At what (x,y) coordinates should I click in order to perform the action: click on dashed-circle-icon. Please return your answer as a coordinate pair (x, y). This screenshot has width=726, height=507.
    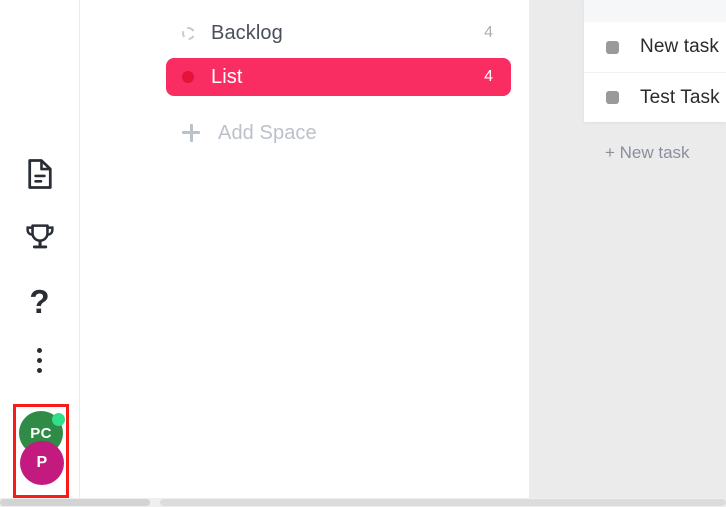
    Looking at the image, I should click on (188, 33).